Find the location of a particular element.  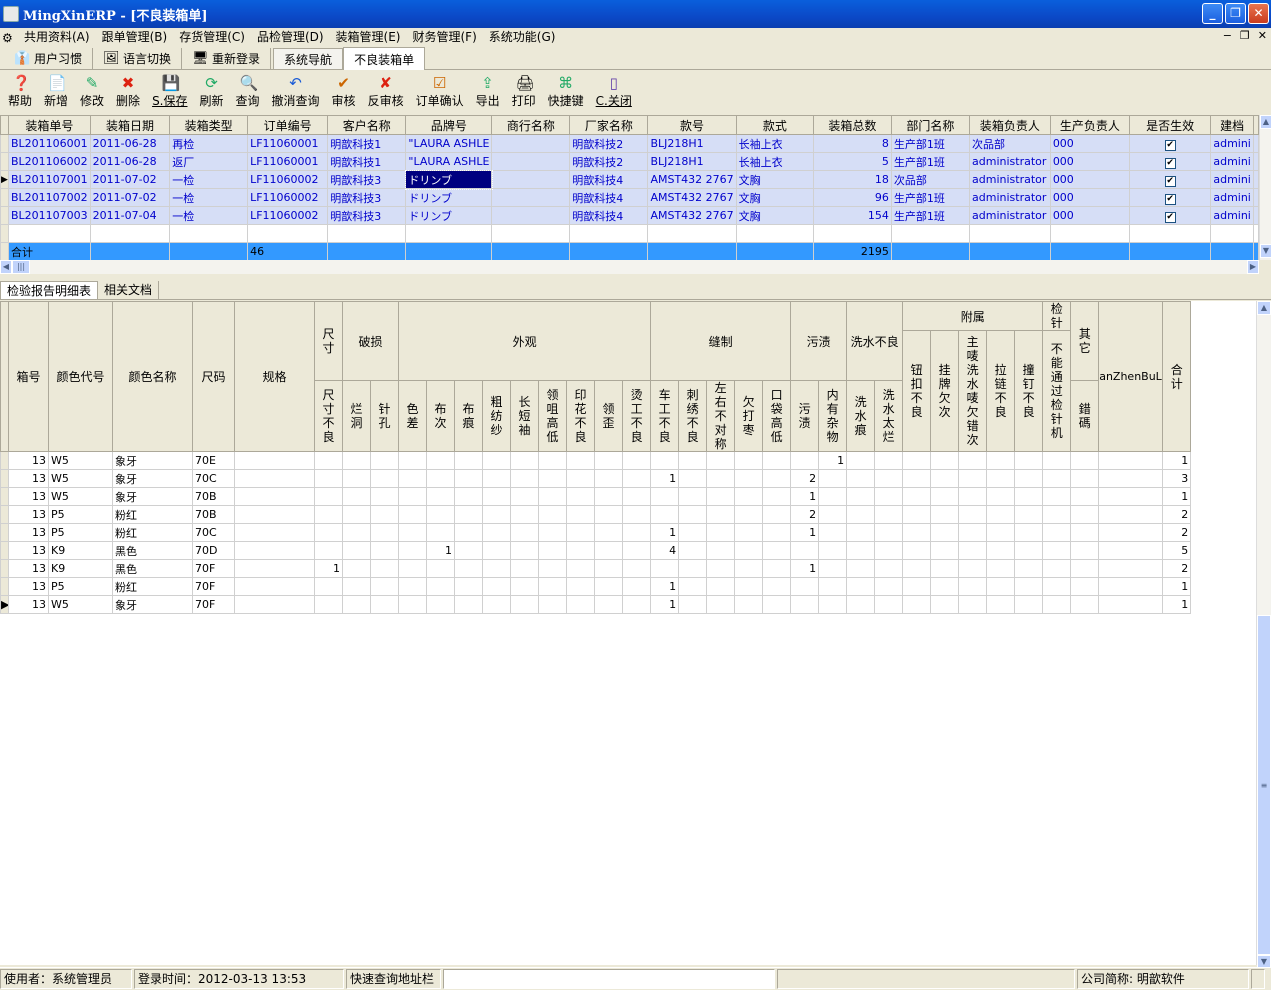

menu-order-tracking: 跟单管理(B) is located at coordinates (135, 37).